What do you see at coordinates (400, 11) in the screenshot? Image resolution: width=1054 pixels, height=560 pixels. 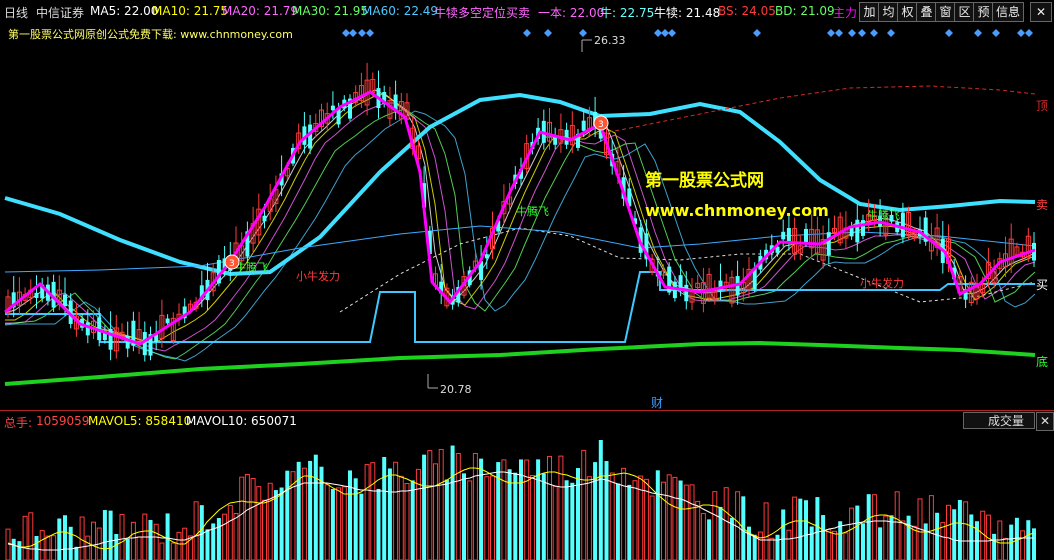 I see `ma60-value: MA60: 22.49` at bounding box center [400, 11].